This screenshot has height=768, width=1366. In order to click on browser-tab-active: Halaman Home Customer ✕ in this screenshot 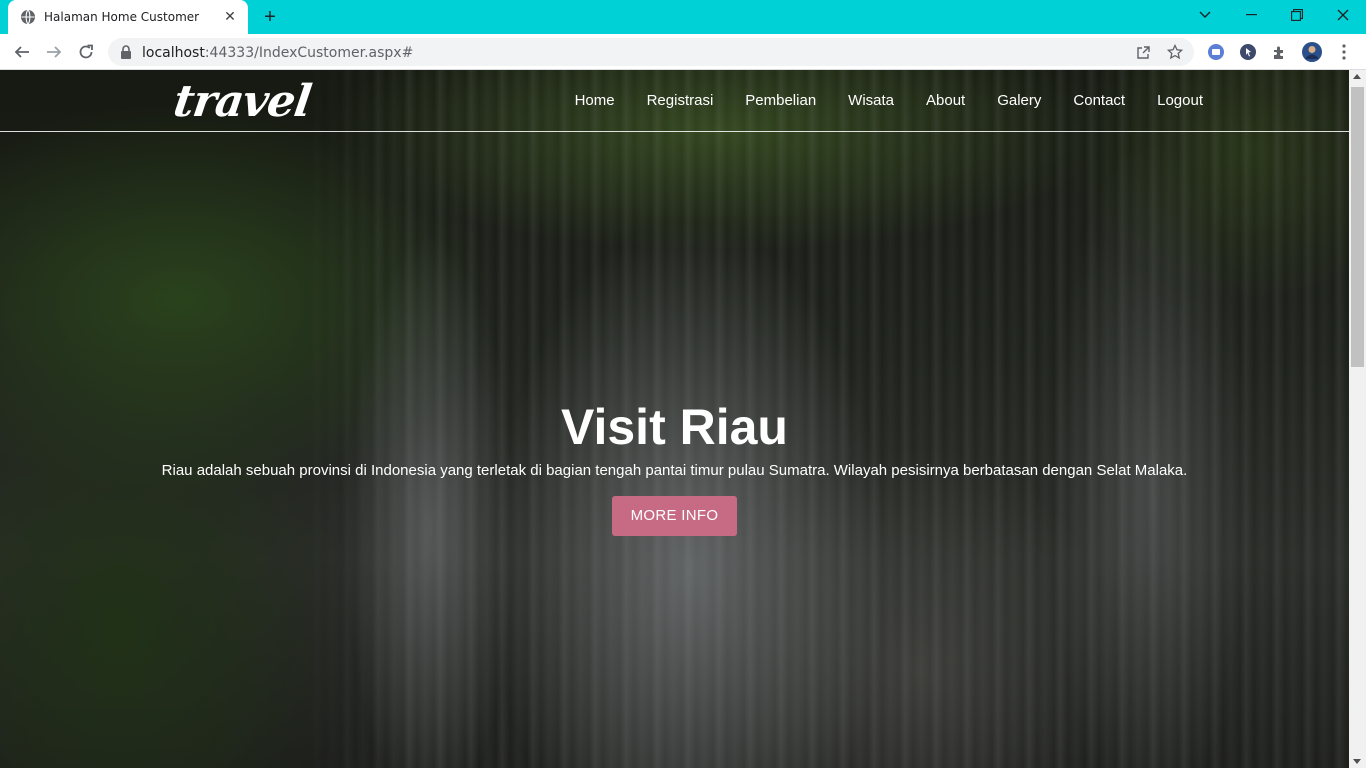, I will do `click(128, 17)`.